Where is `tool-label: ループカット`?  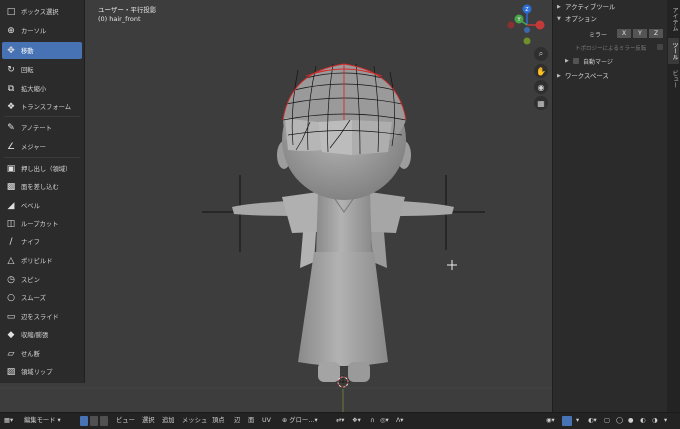
tool-label: ループカット is located at coordinates (40, 224).